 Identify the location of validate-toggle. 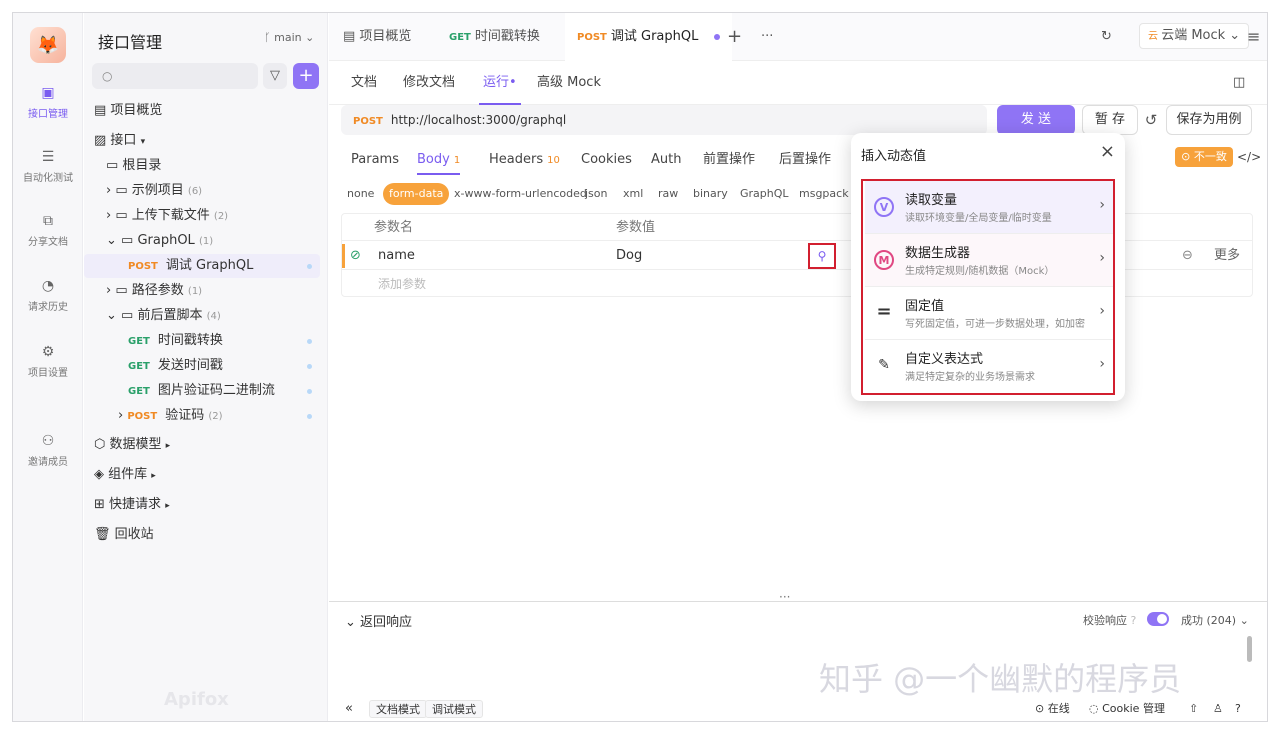
(1158, 619).